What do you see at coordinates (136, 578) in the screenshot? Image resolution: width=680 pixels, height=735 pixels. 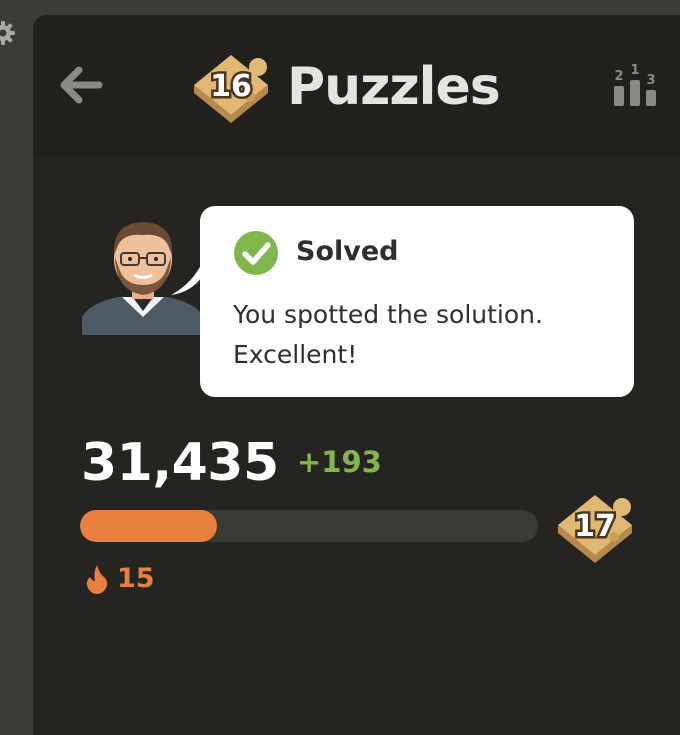 I see `streak-count: 15` at bounding box center [136, 578].